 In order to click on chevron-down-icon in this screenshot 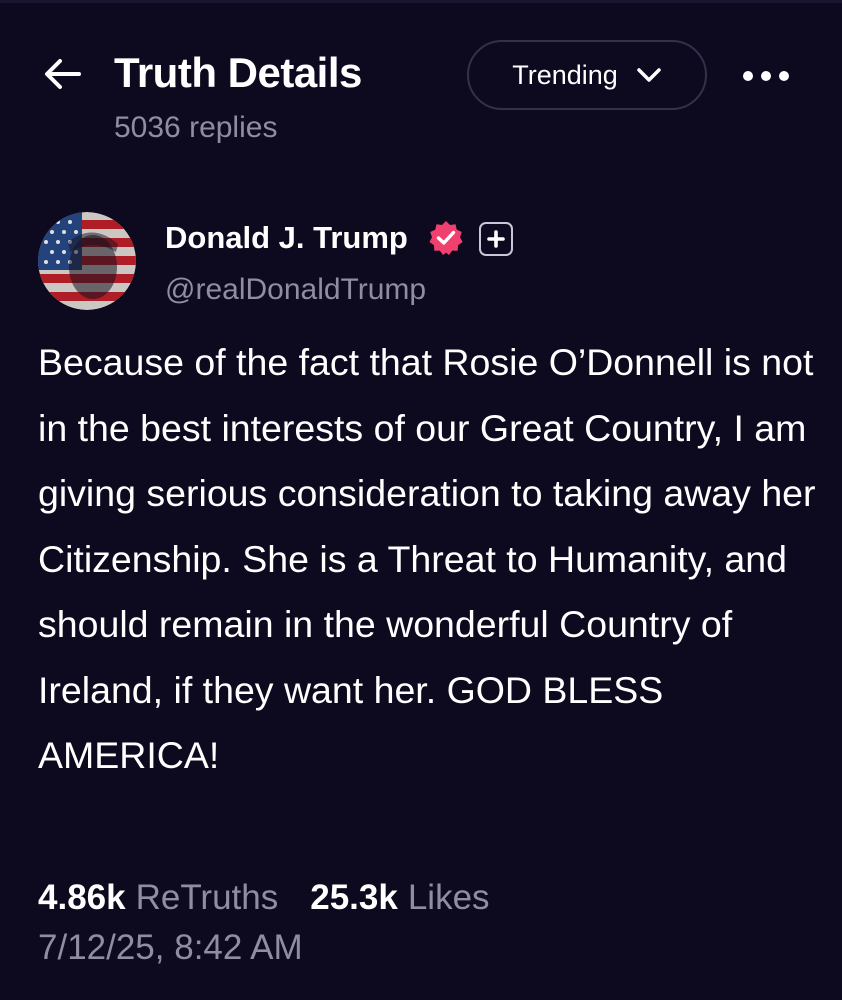, I will do `click(649, 75)`.